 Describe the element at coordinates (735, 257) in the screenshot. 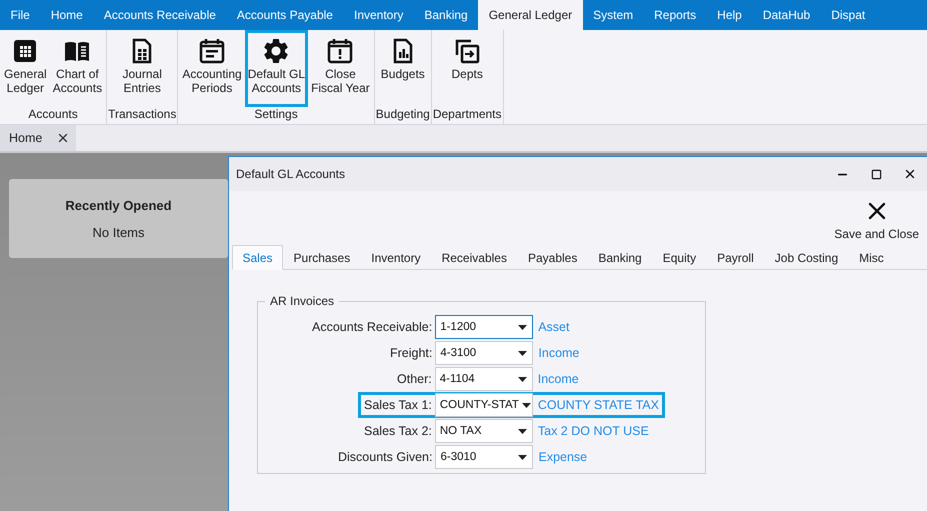

I see `tab: Payroll` at that location.